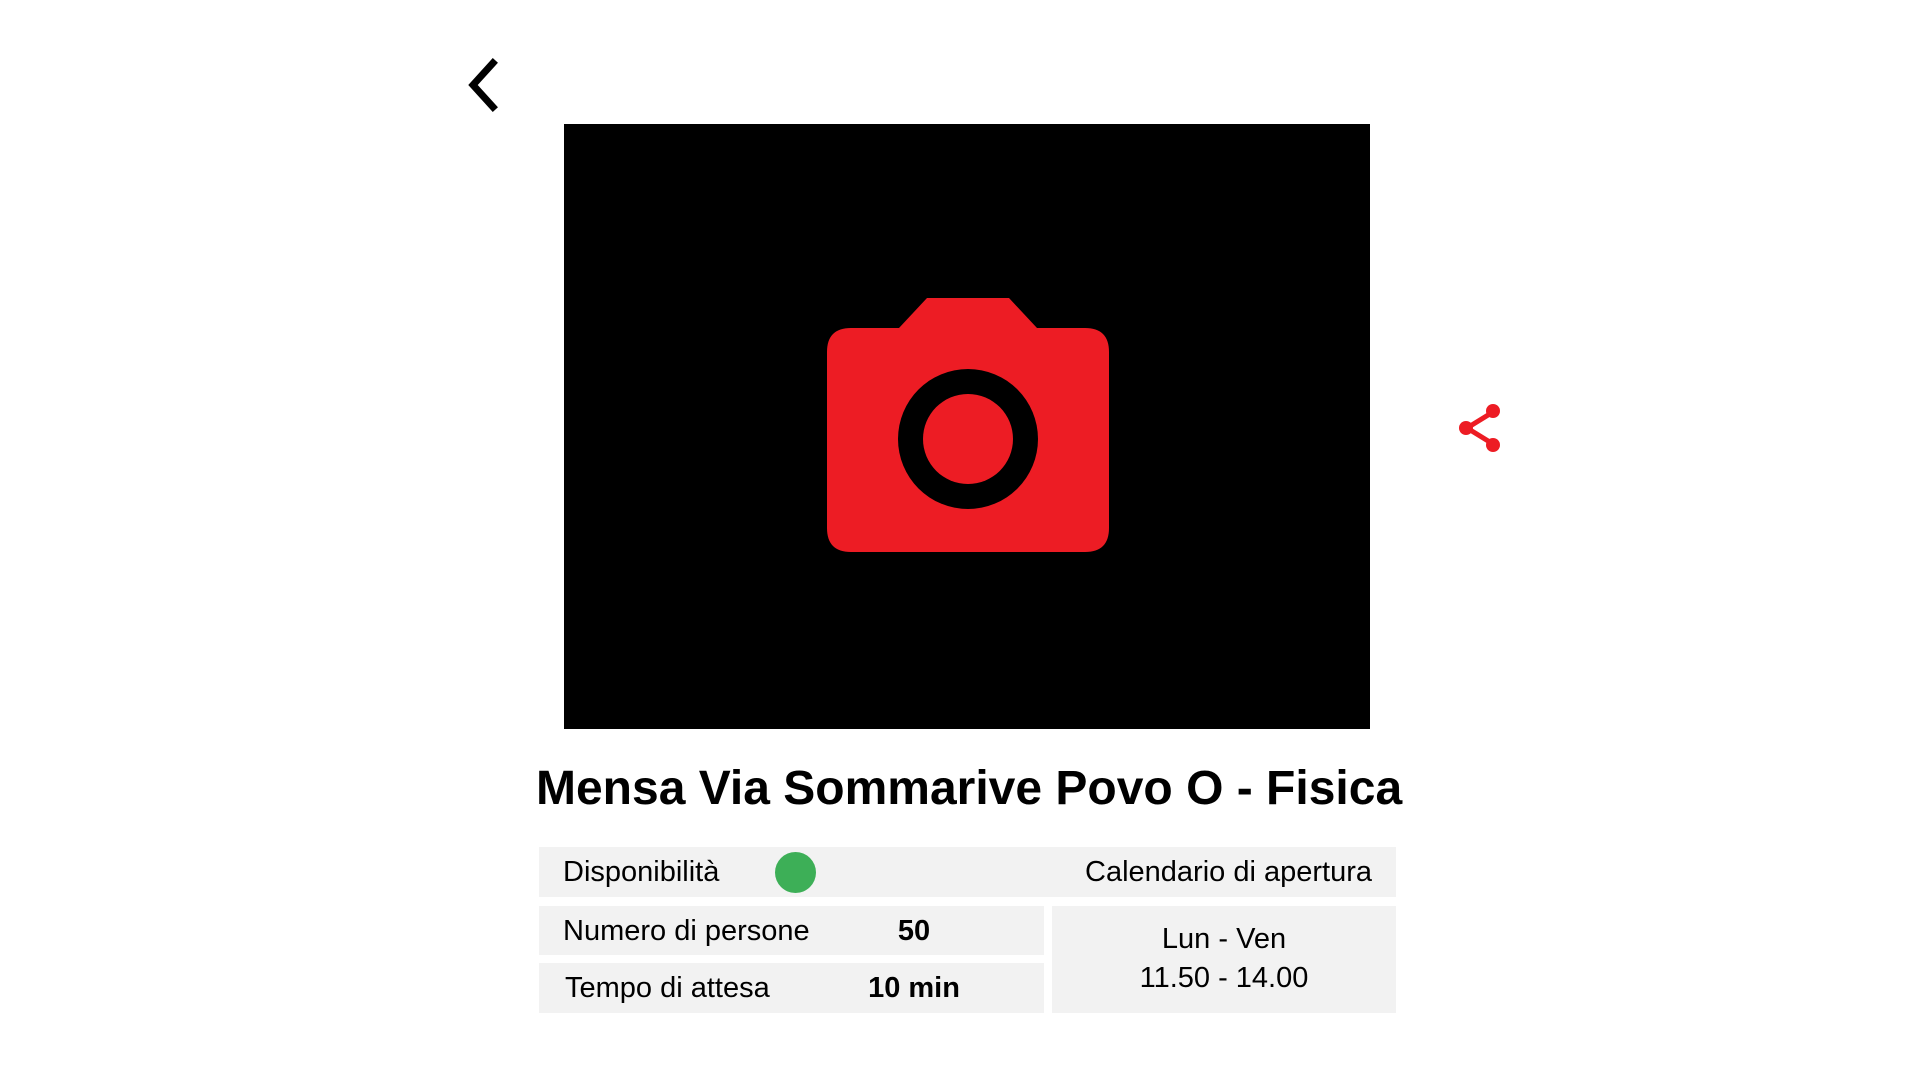  What do you see at coordinates (686, 931) in the screenshot?
I see `people-count-label: Numero di persone` at bounding box center [686, 931].